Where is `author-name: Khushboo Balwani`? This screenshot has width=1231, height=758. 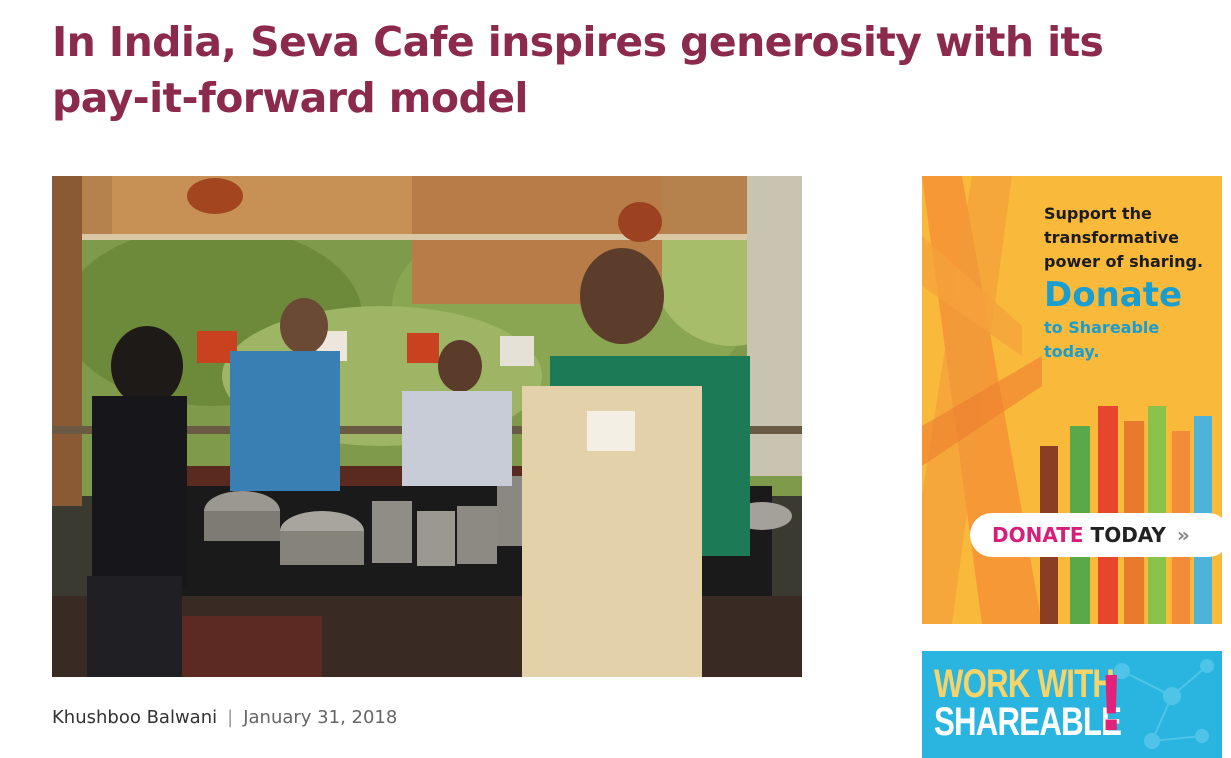
author-name: Khushboo Balwani is located at coordinates (134, 717).